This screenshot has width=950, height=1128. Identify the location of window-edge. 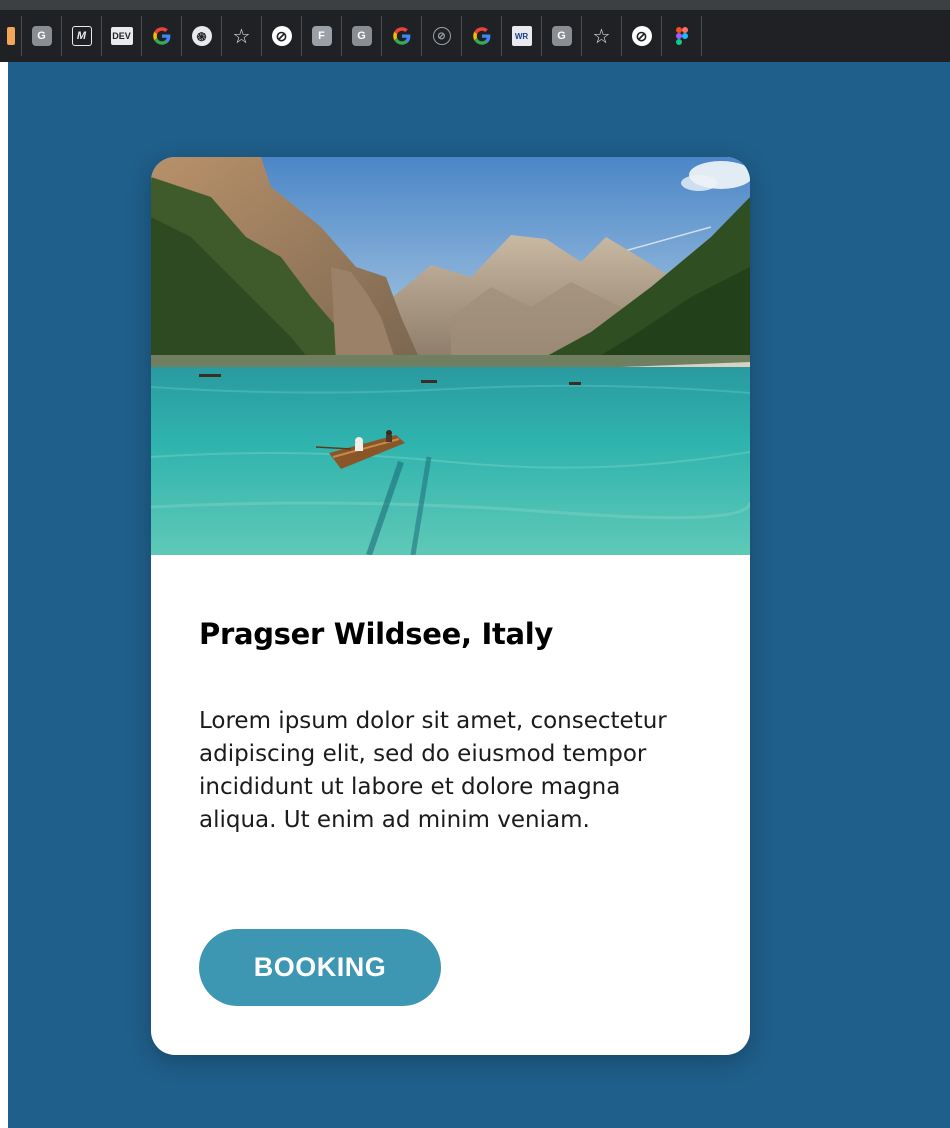
(4, 564).